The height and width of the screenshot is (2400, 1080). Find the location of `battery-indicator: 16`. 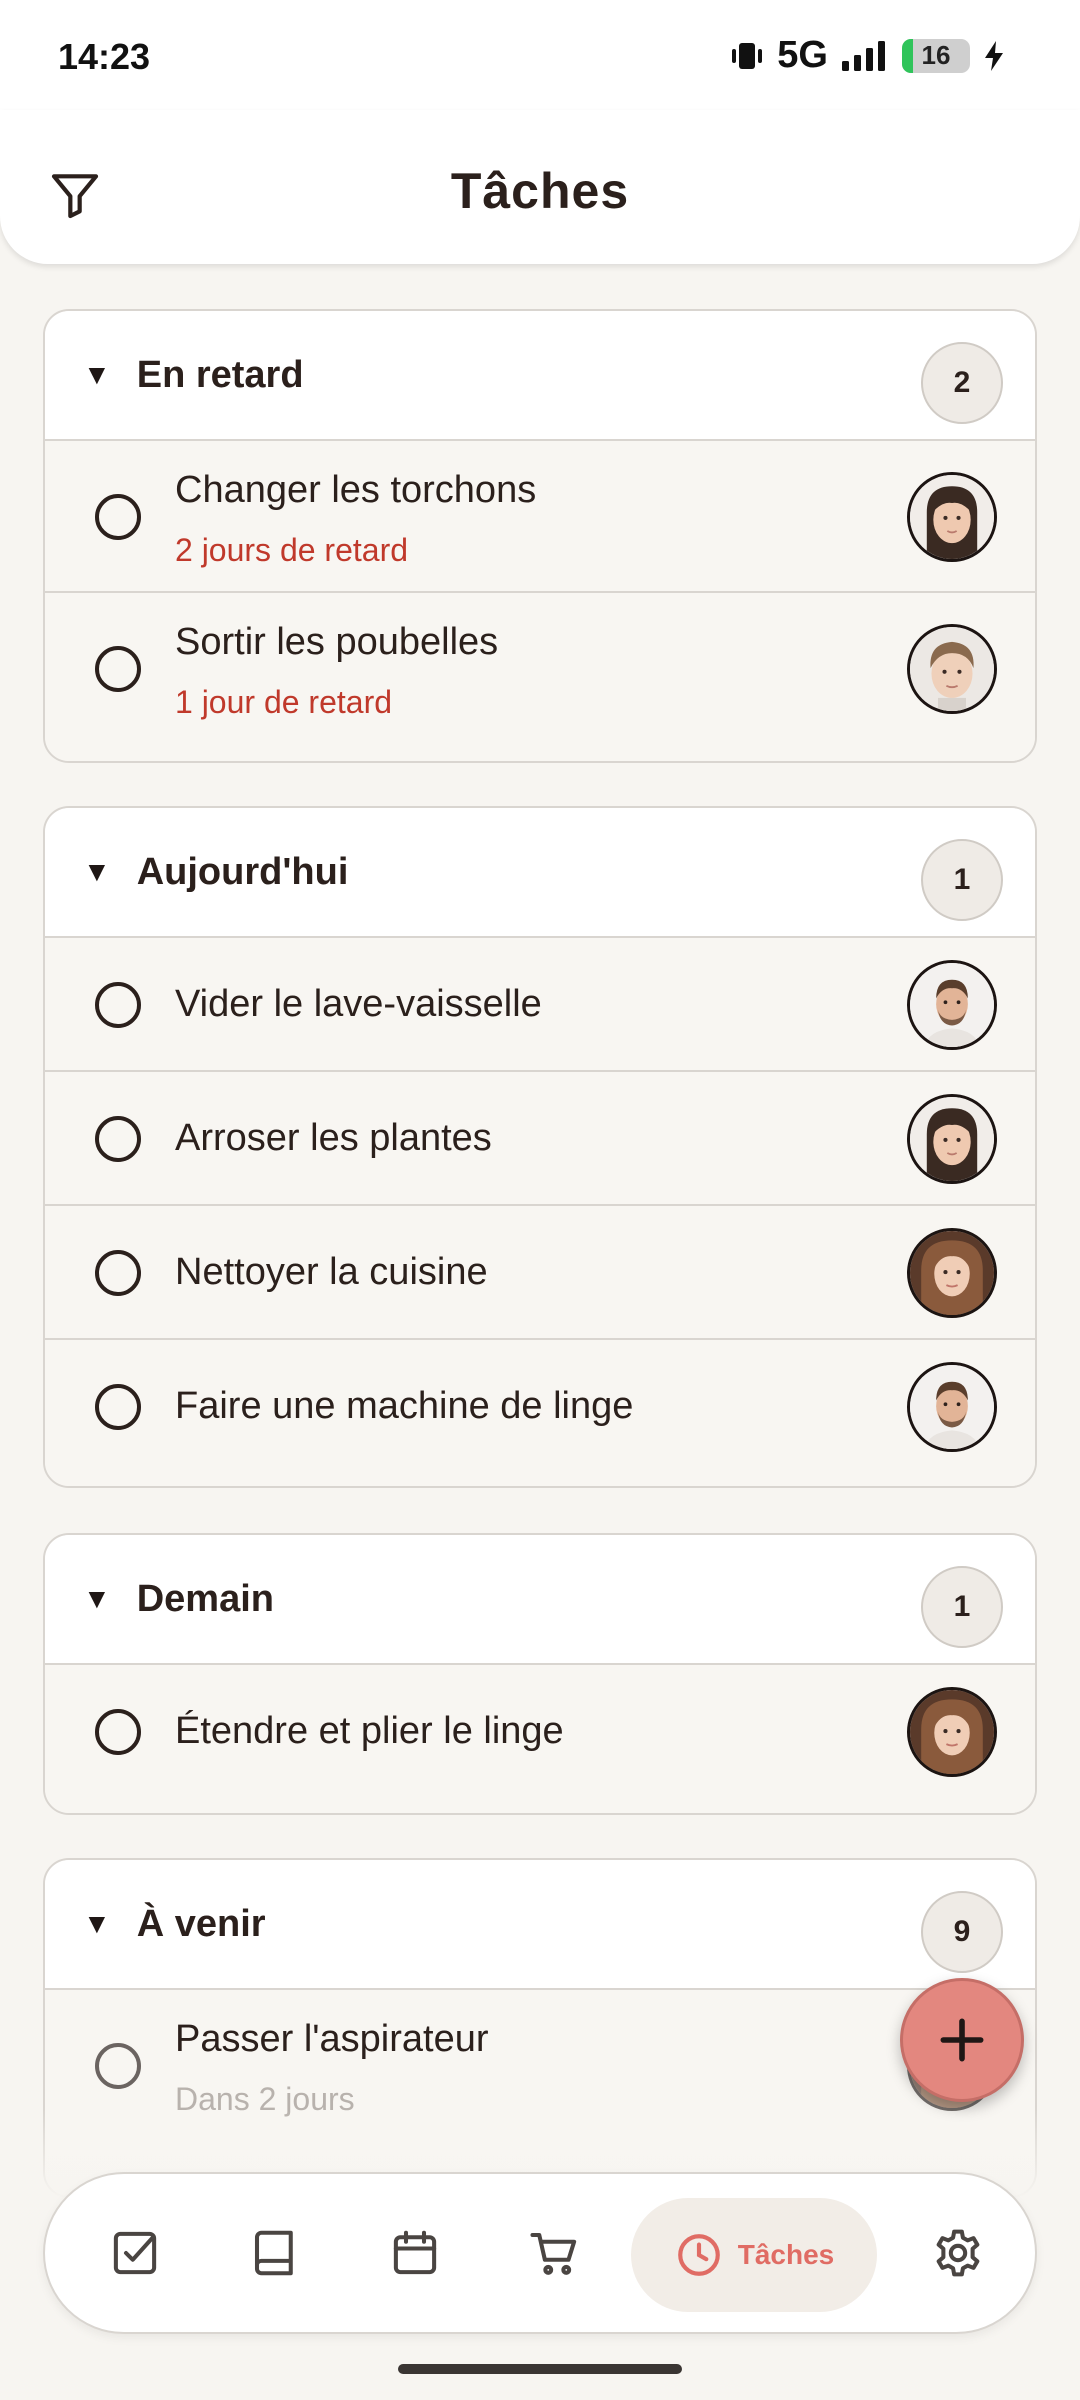

battery-indicator: 16 is located at coordinates (936, 55).